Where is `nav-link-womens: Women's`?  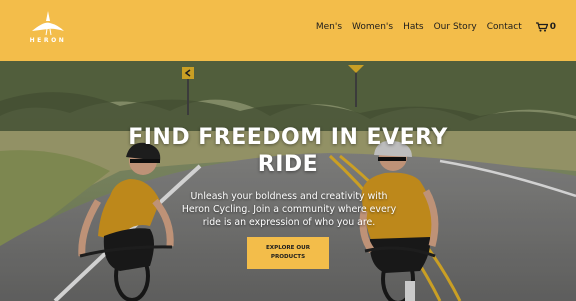
nav-link-womens: Women's is located at coordinates (372, 27).